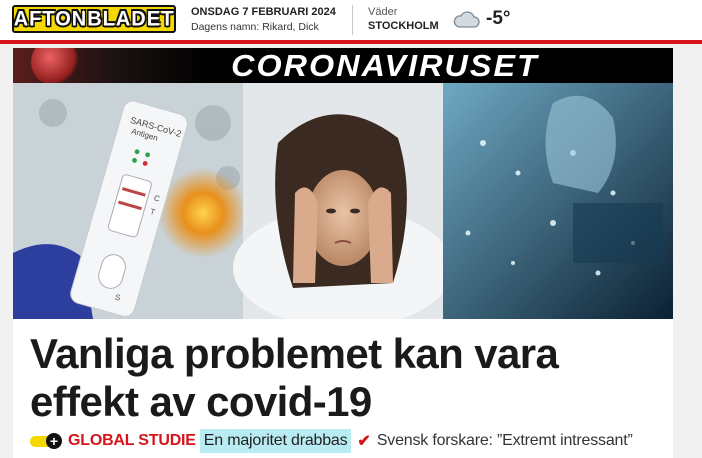 The width and height of the screenshot is (702, 458). I want to click on header-divider, so click(352, 20).